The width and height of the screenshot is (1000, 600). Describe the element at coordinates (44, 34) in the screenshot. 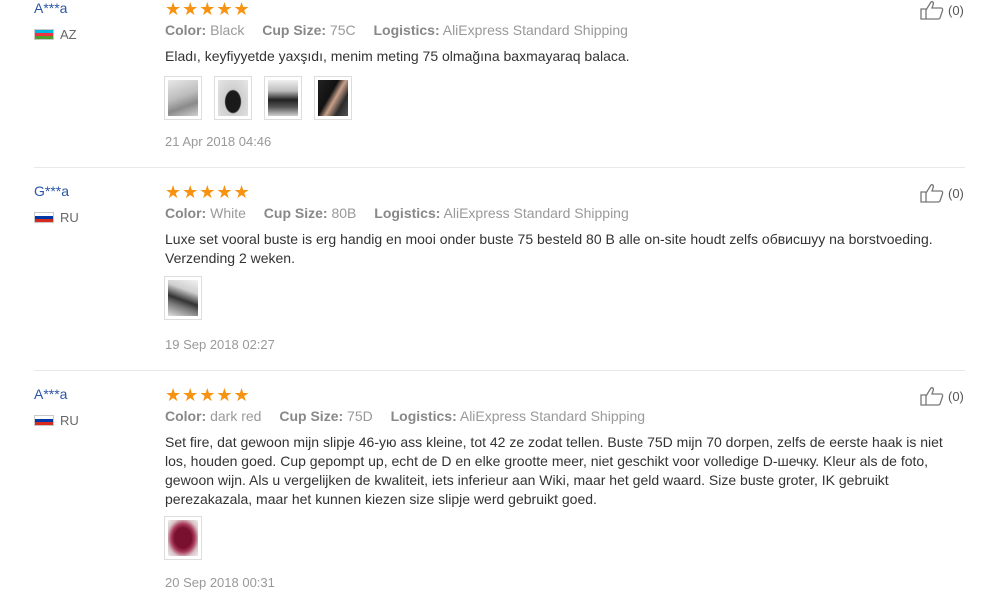

I see `flag-az-icon` at that location.